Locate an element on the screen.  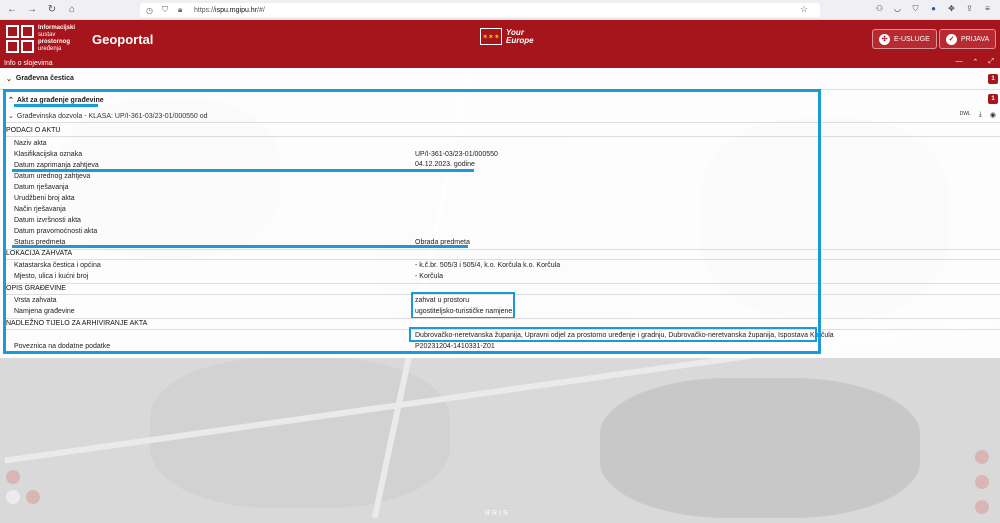
eye-icon: ◉ is located at coordinates (993, 115).